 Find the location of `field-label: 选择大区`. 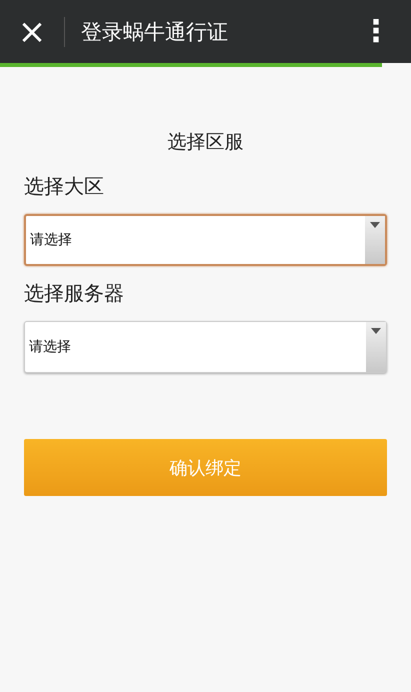

field-label: 选择大区 is located at coordinates (64, 186).